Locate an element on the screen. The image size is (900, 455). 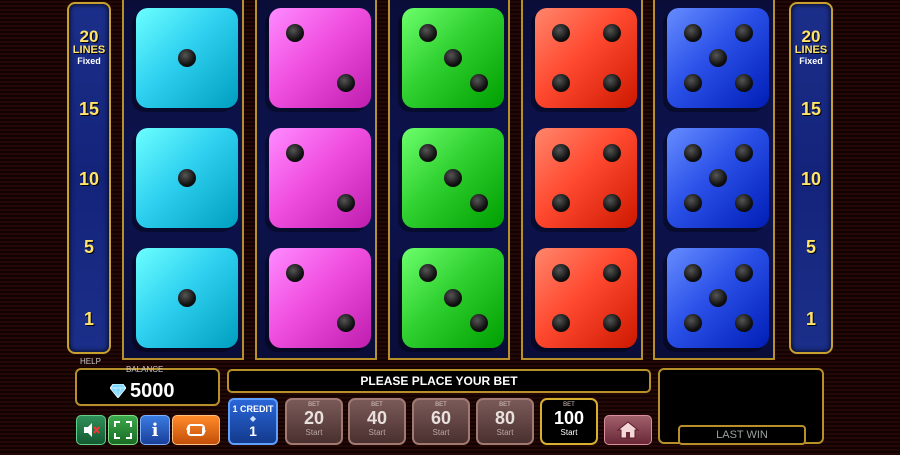
credit-button: 1 CREDIT ◆ 1 is located at coordinates (253, 421).